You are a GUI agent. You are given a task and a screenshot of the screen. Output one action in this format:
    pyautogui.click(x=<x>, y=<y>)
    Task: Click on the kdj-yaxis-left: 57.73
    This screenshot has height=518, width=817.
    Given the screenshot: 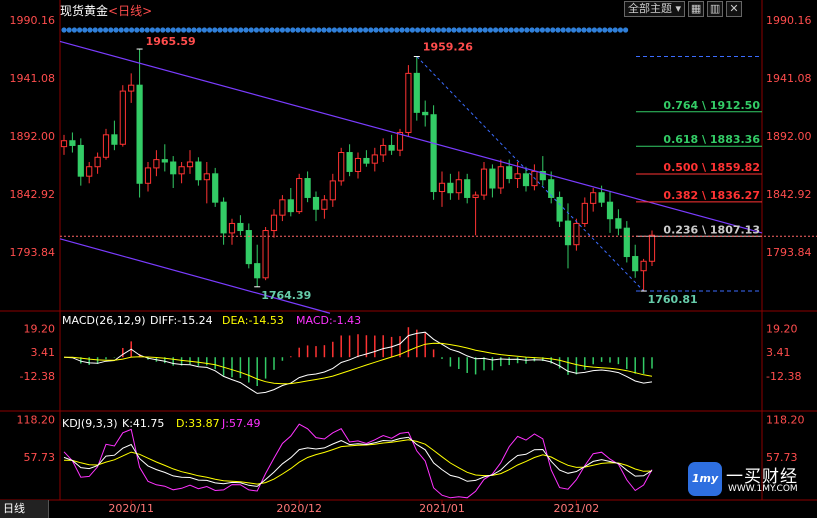 What is the action you would take?
    pyautogui.click(x=40, y=457)
    